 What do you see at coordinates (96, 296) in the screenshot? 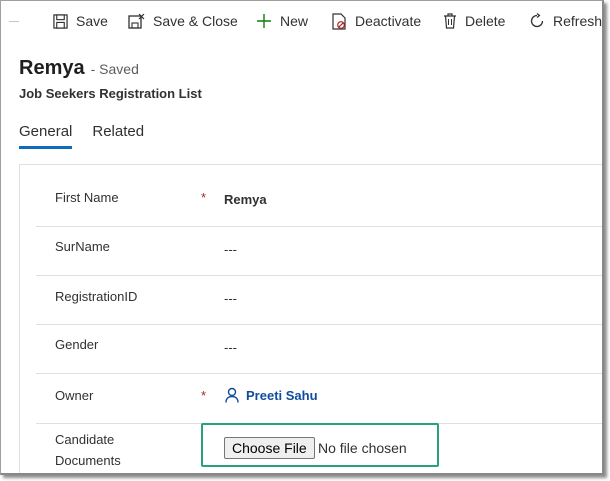
I see `field-label: RegistrationID` at bounding box center [96, 296].